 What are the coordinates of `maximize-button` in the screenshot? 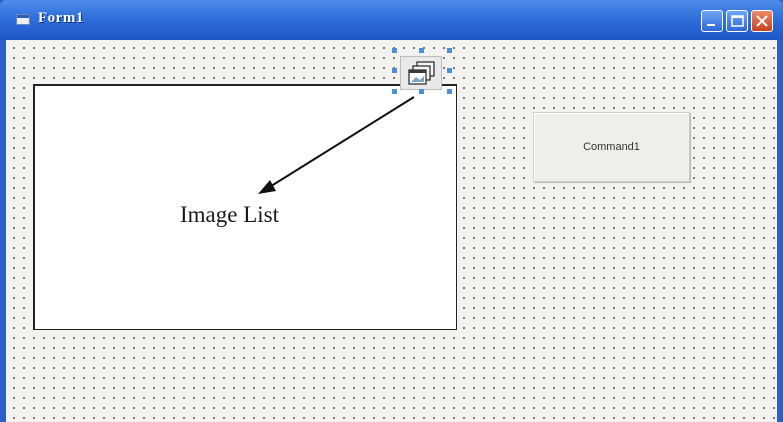 It's located at (737, 21).